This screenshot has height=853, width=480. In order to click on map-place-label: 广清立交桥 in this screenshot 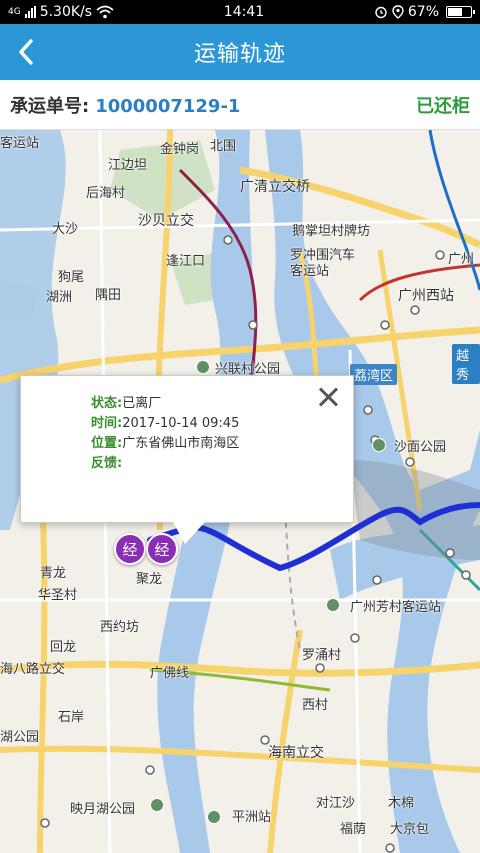, I will do `click(275, 187)`.